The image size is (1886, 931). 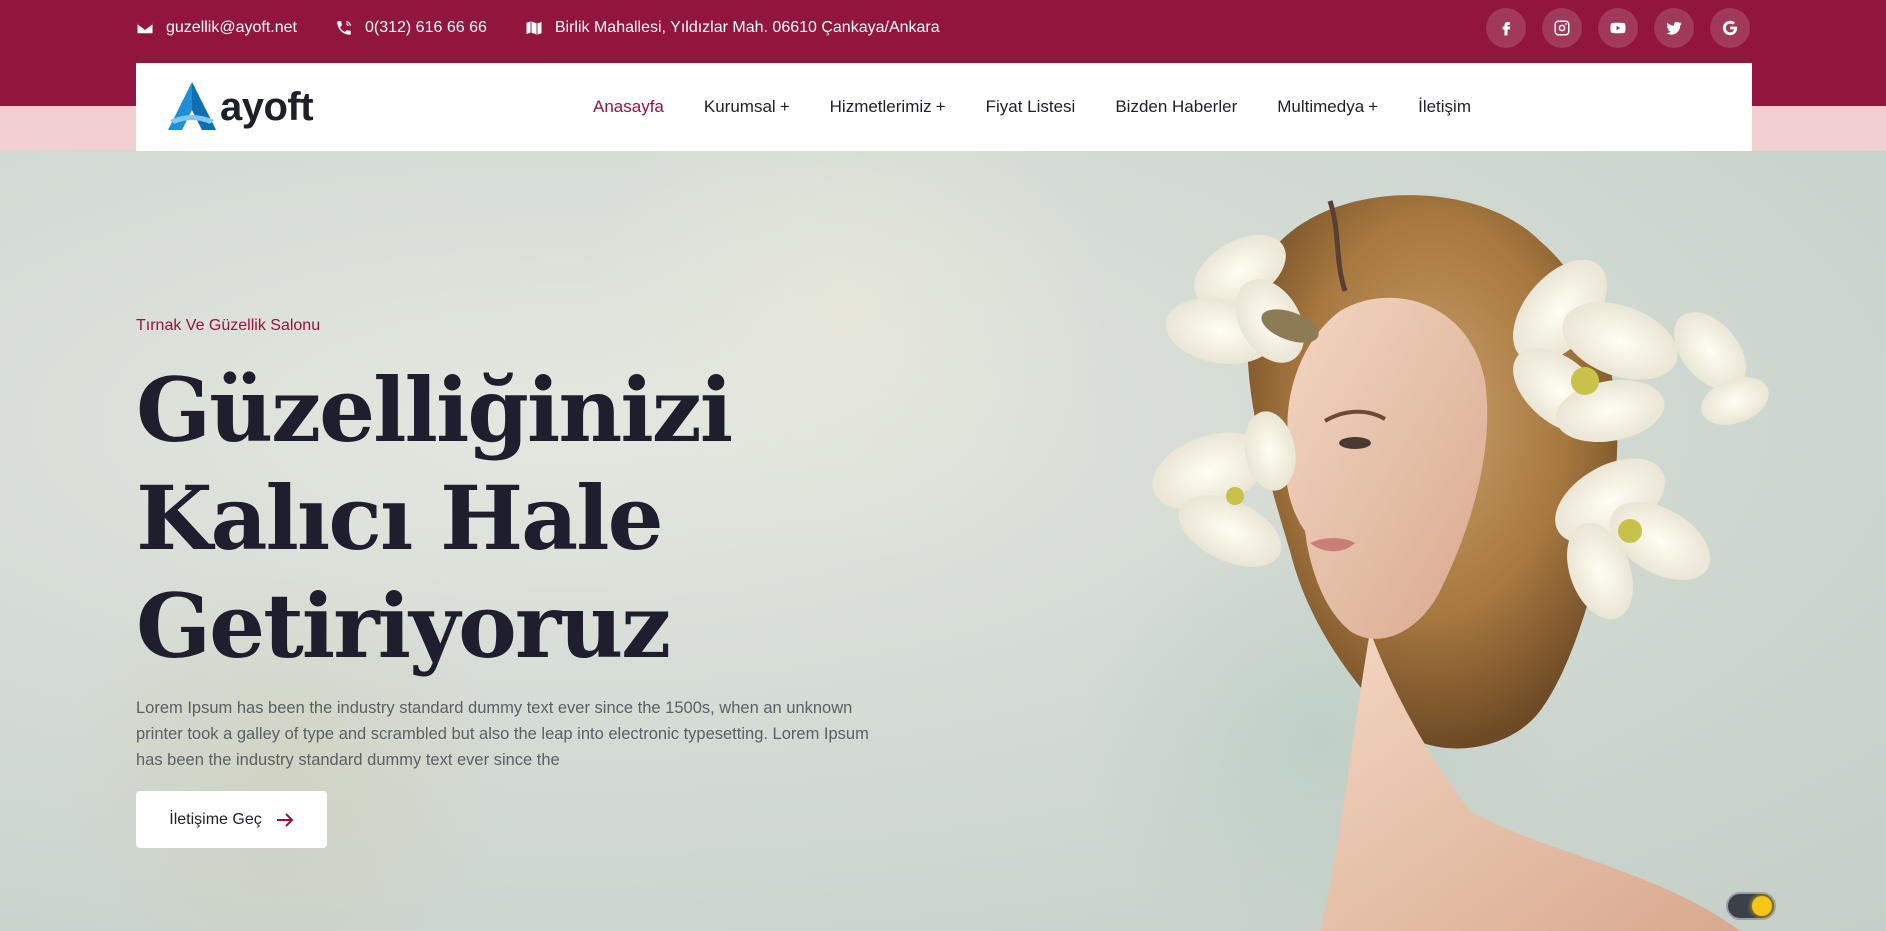 I want to click on nav-item-anasayfa: Anasayfa, so click(x=628, y=107).